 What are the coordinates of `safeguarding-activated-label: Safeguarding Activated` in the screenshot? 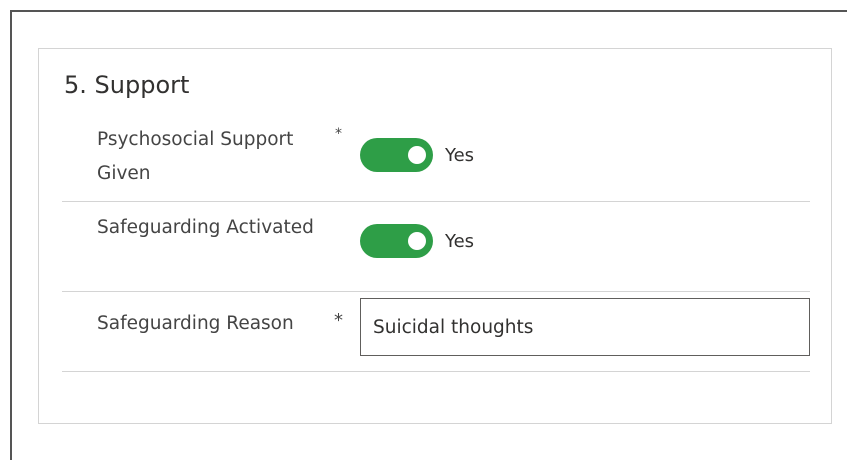 It's located at (205, 227).